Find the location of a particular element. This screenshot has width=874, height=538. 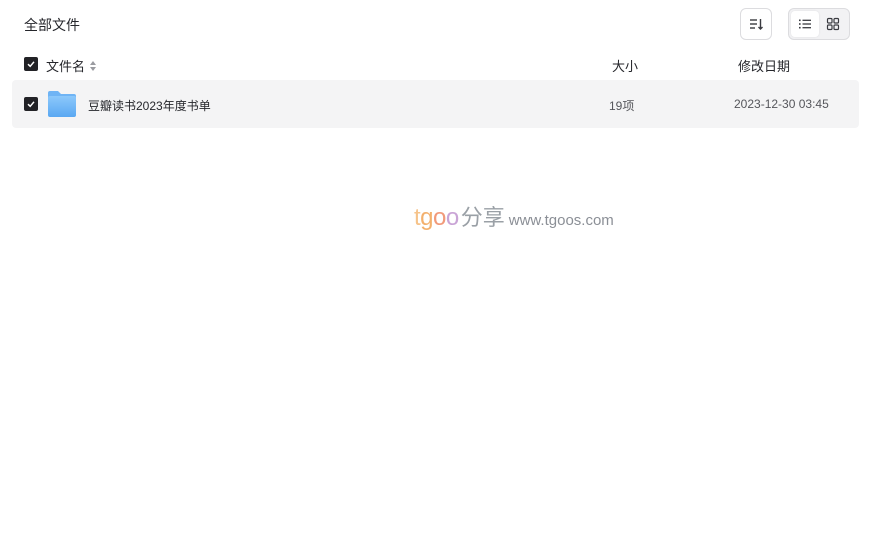

select-all-checkbox is located at coordinates (31, 64).